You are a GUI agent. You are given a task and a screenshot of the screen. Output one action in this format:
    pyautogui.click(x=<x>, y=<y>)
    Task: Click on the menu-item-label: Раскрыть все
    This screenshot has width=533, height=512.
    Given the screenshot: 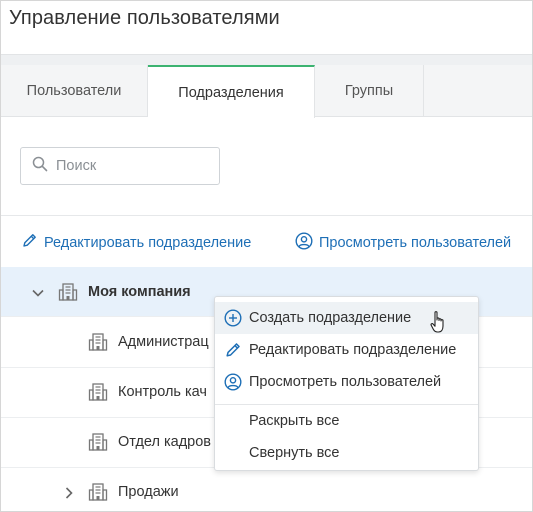 What is the action you would take?
    pyautogui.click(x=294, y=421)
    